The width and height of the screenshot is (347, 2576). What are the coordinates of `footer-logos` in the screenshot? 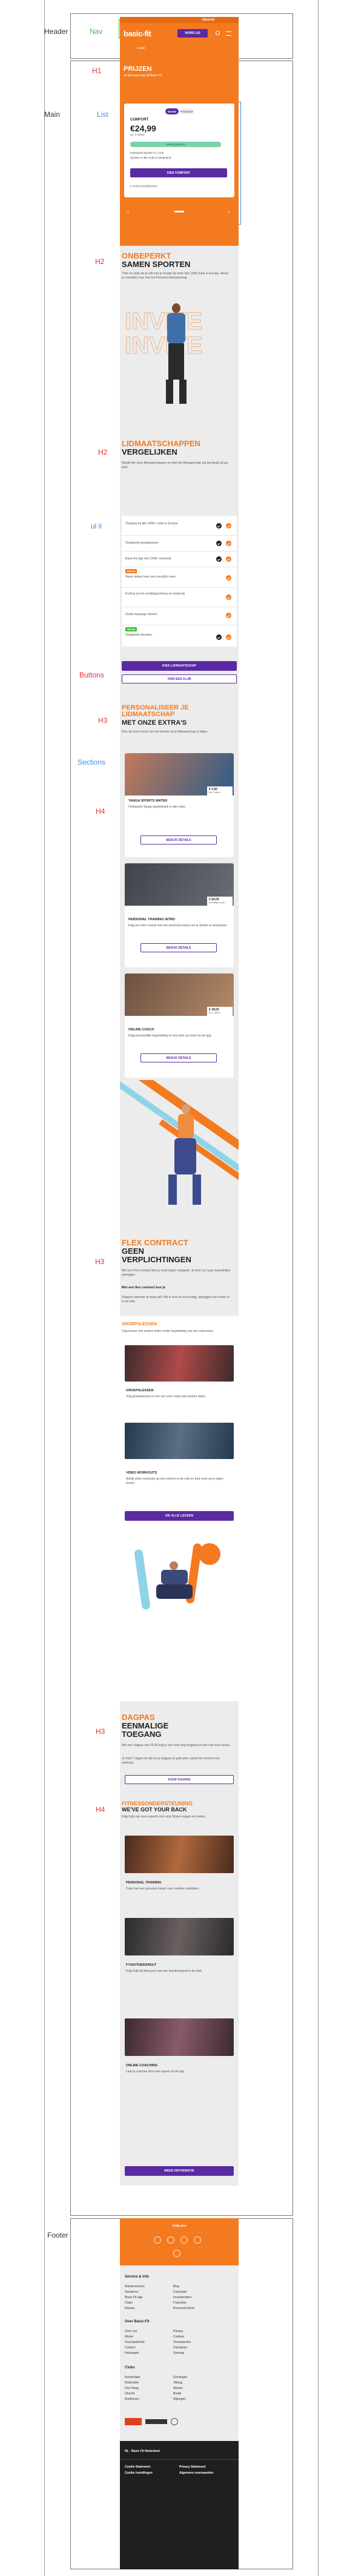 It's located at (180, 2422).